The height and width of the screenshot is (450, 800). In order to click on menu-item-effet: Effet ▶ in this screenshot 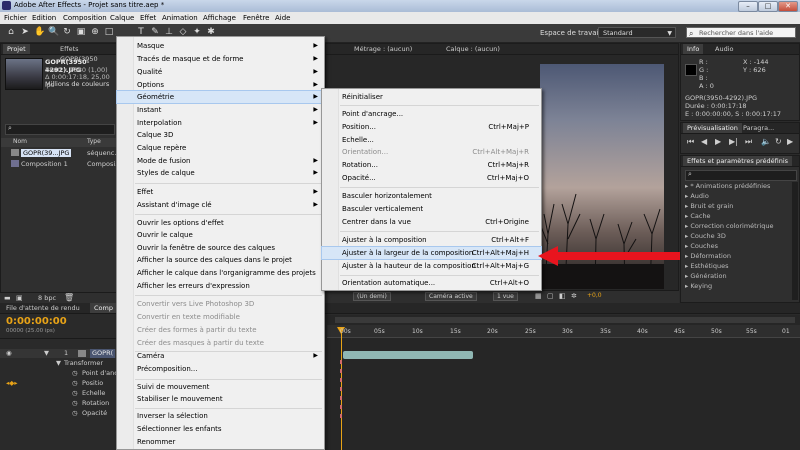, I will do `click(220, 192)`.